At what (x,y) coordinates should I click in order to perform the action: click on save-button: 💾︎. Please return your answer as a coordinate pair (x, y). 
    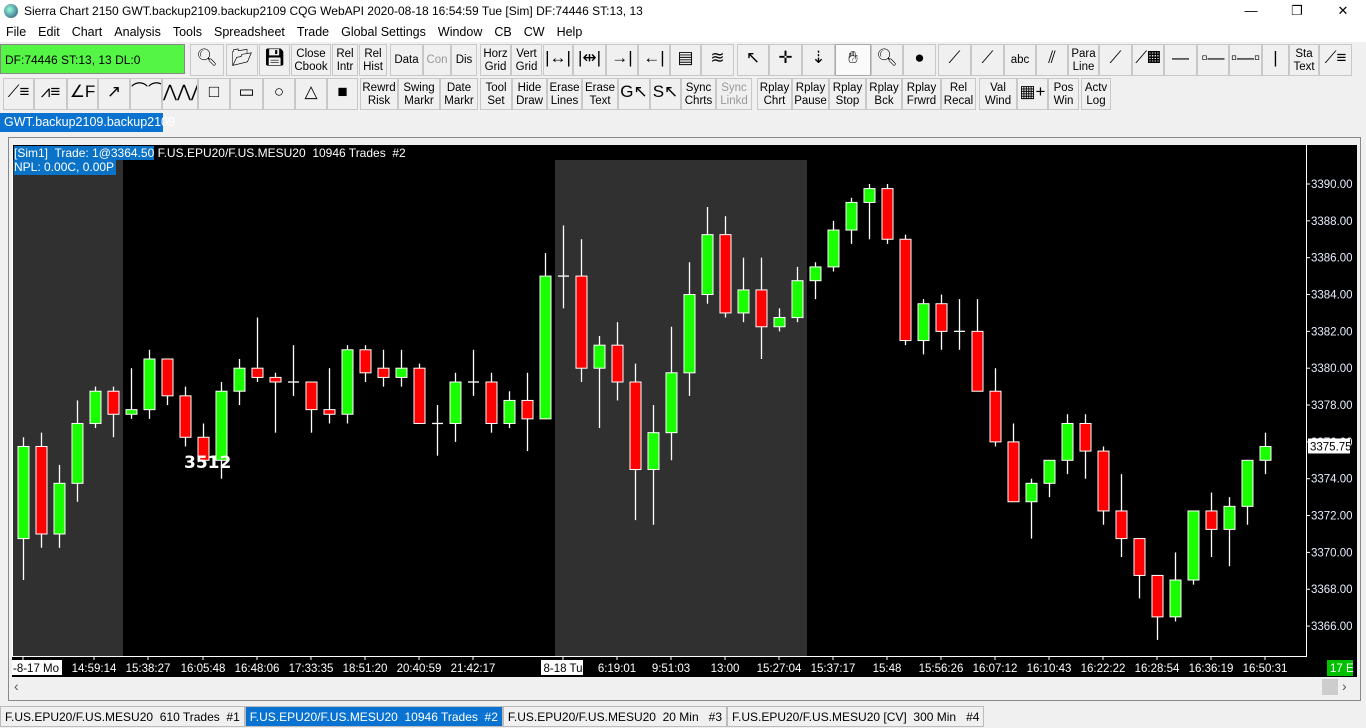
    Looking at the image, I should click on (274, 60).